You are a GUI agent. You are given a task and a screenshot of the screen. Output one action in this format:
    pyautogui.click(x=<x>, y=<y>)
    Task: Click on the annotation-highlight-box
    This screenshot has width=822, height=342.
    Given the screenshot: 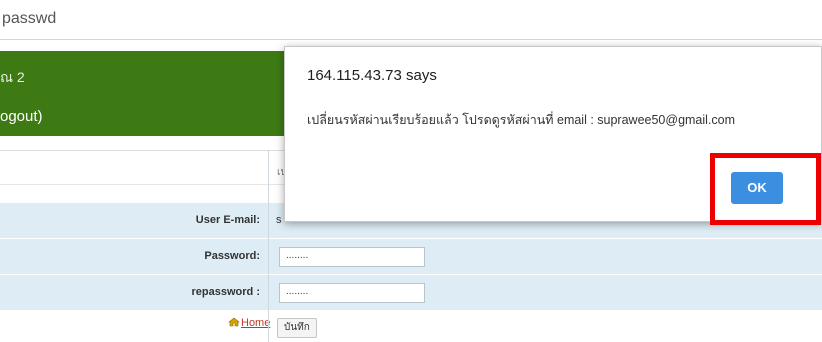 What is the action you would take?
    pyautogui.click(x=765, y=189)
    